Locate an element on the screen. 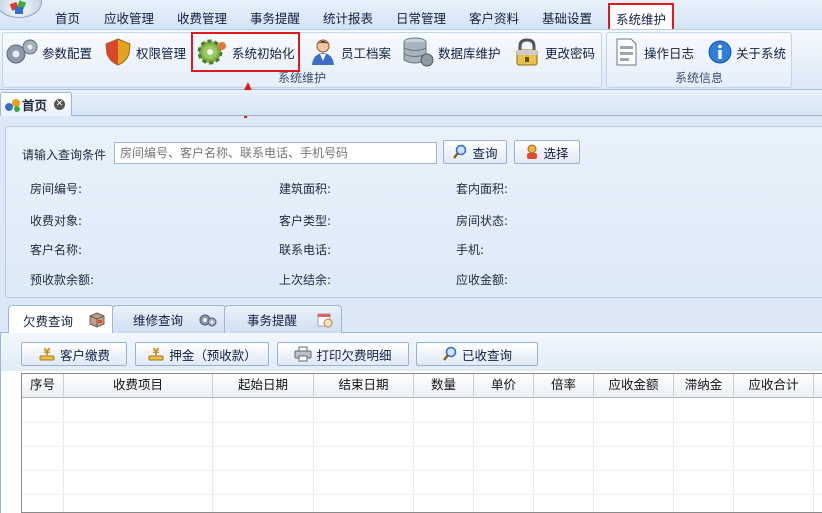 This screenshot has width=822, height=513. field-customer-type: 客户类型: is located at coordinates (305, 221).